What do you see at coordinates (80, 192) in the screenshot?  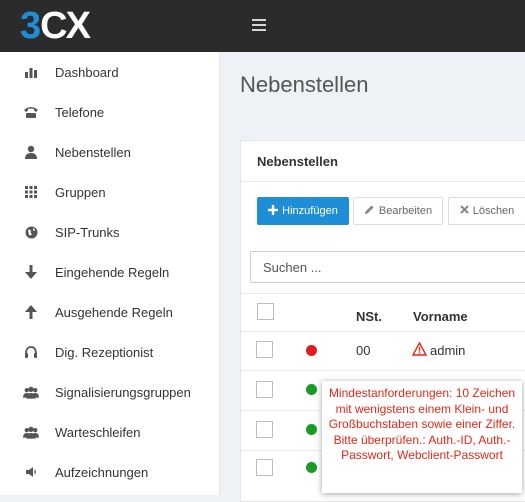 I see `sidebar-item-label: Gruppen` at bounding box center [80, 192].